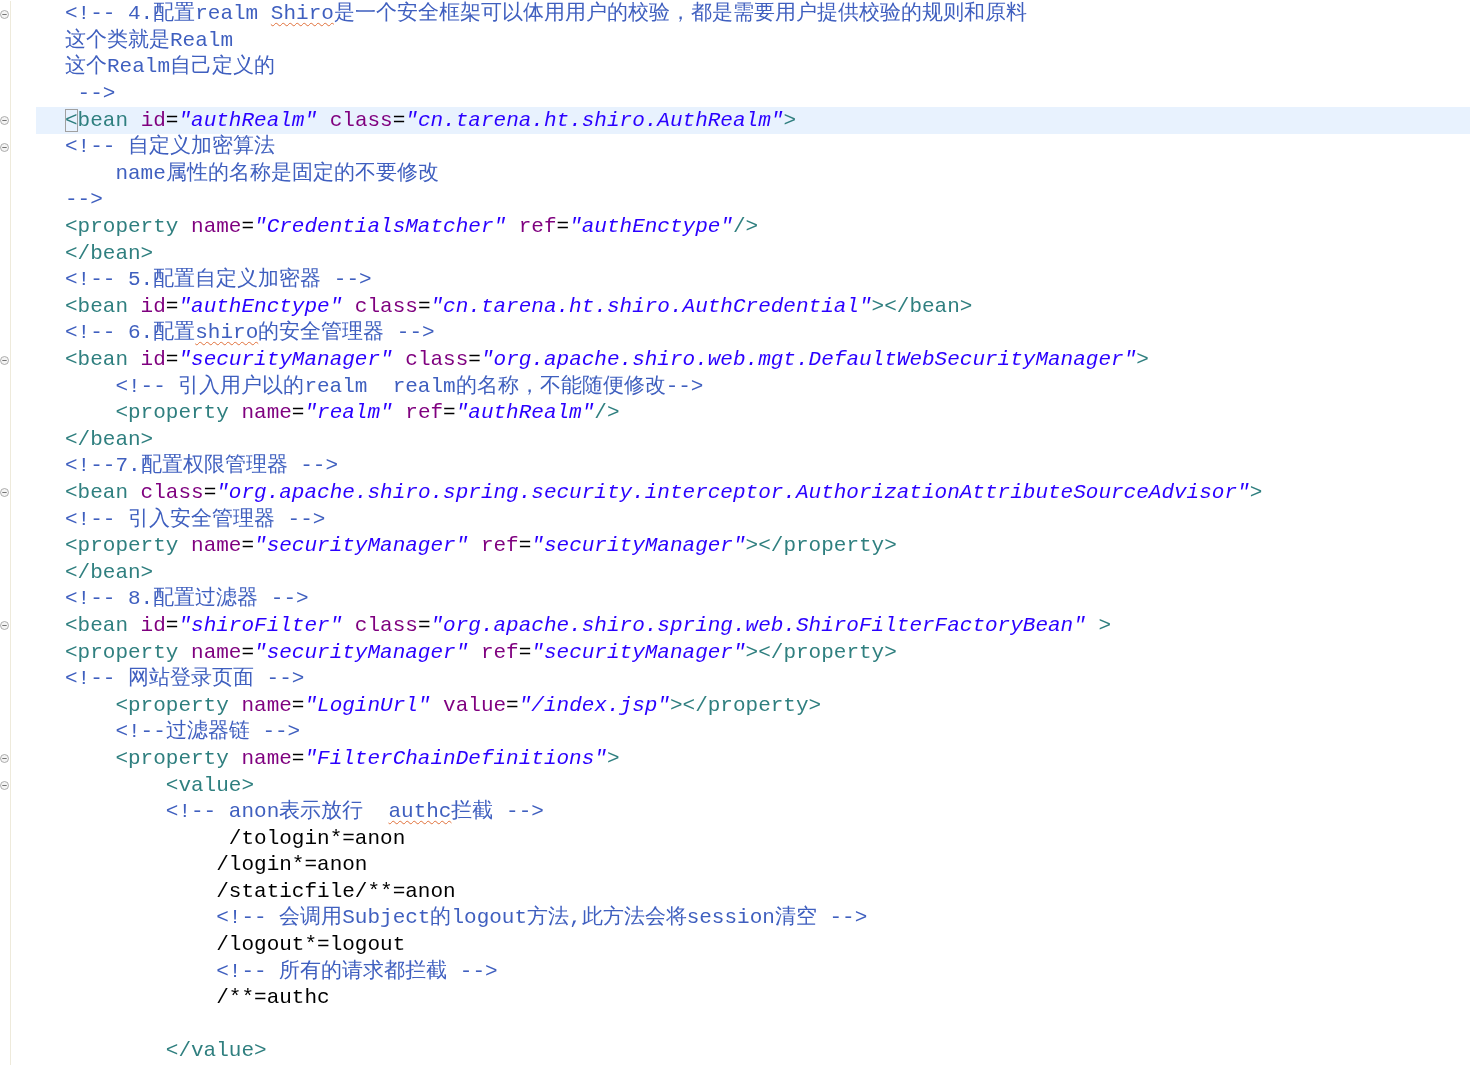  Describe the element at coordinates (207, 732) in the screenshot. I see `code-line: <!--过滤器链 -->` at that location.